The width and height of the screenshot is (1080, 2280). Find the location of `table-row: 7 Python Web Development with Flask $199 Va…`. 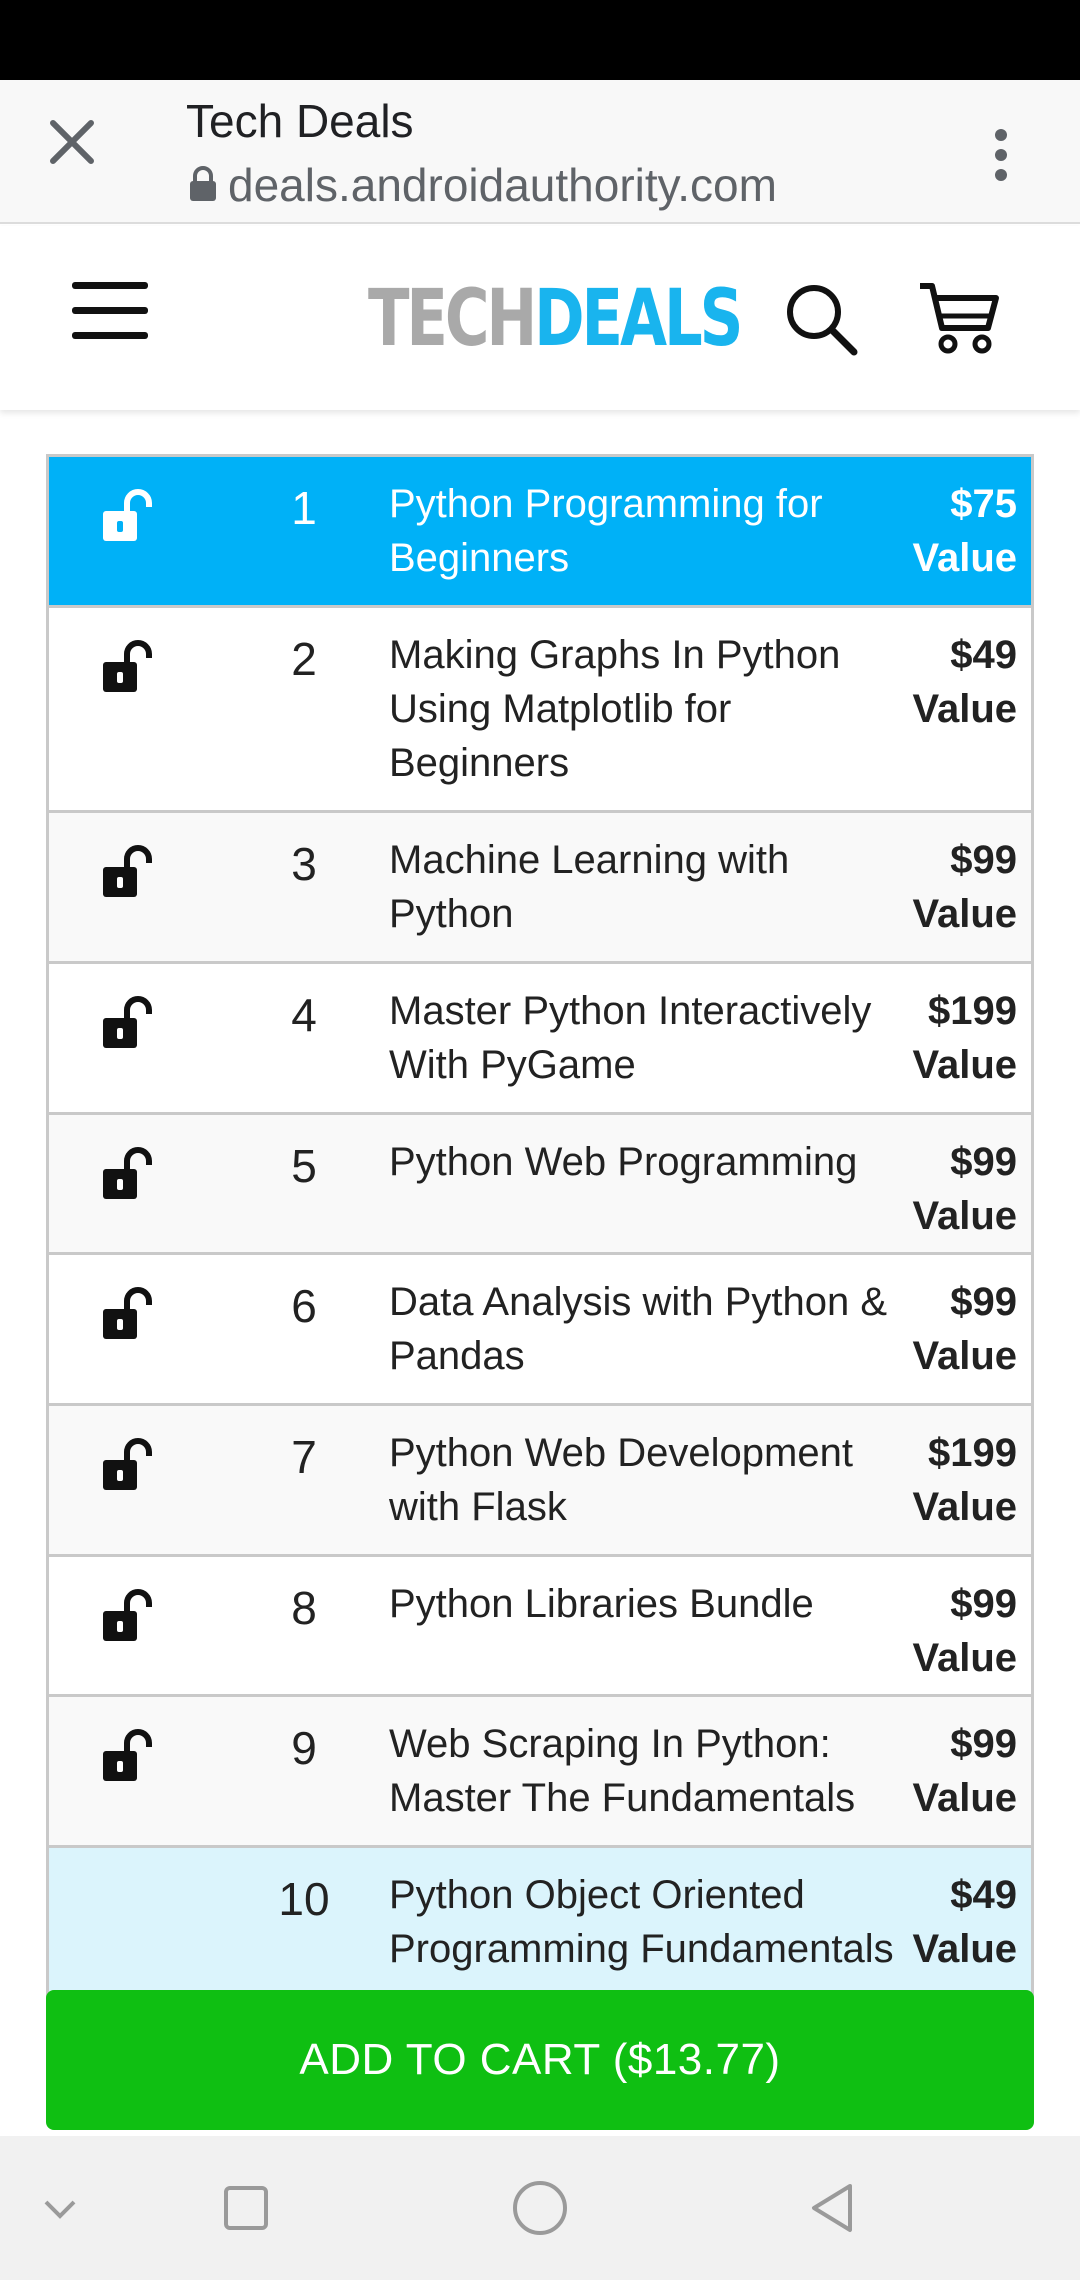

table-row: 7 Python Web Development with Flask $199 Va… is located at coordinates (540, 1481).